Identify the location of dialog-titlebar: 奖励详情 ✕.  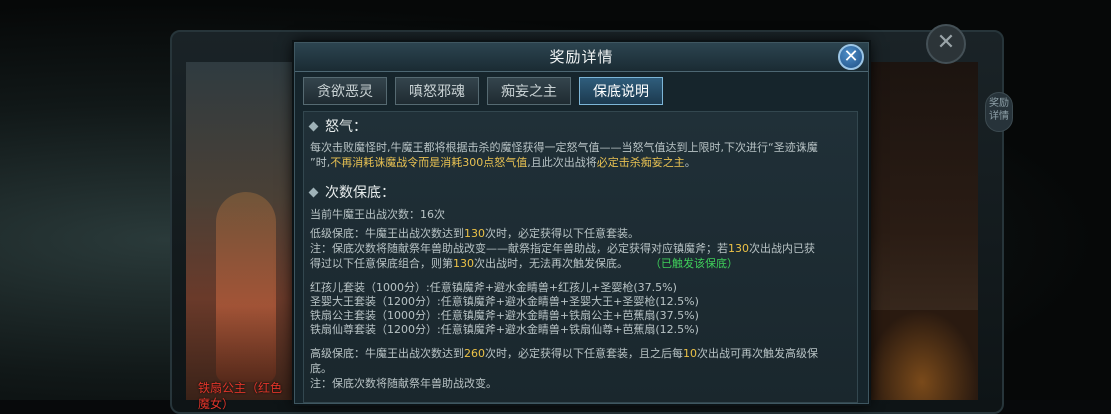
(581, 57).